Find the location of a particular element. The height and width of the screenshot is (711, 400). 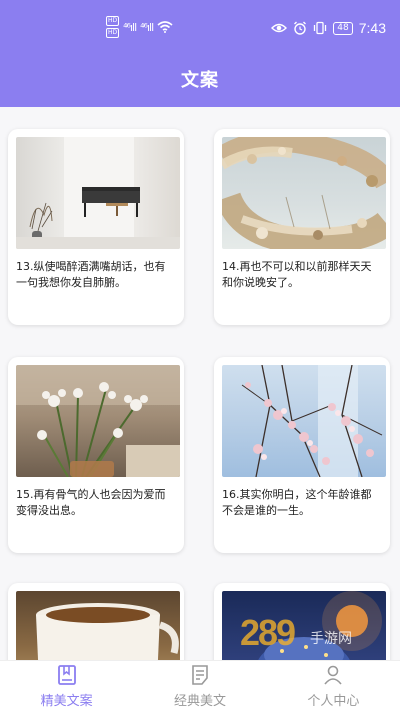

article-card: 14.再也不可以和以前那样天天和你说晚安了。 is located at coordinates (302, 227).